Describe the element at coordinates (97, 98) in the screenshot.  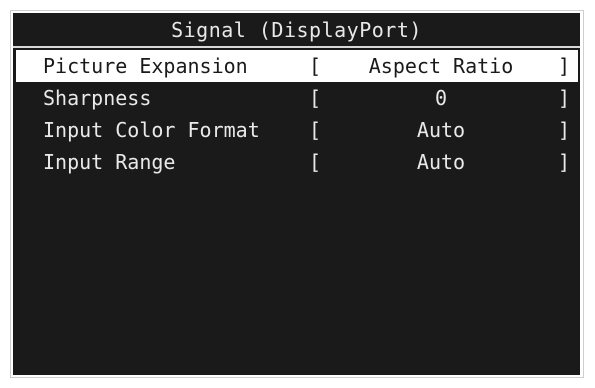
I see `menu-item-label: Sharpness` at that location.